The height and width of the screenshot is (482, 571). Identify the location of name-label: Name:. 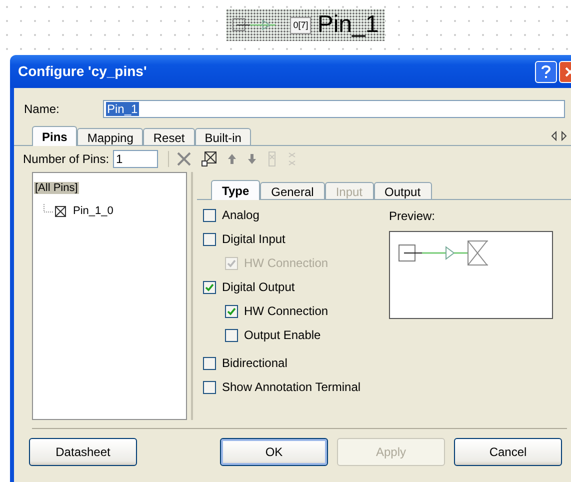
(42, 109).